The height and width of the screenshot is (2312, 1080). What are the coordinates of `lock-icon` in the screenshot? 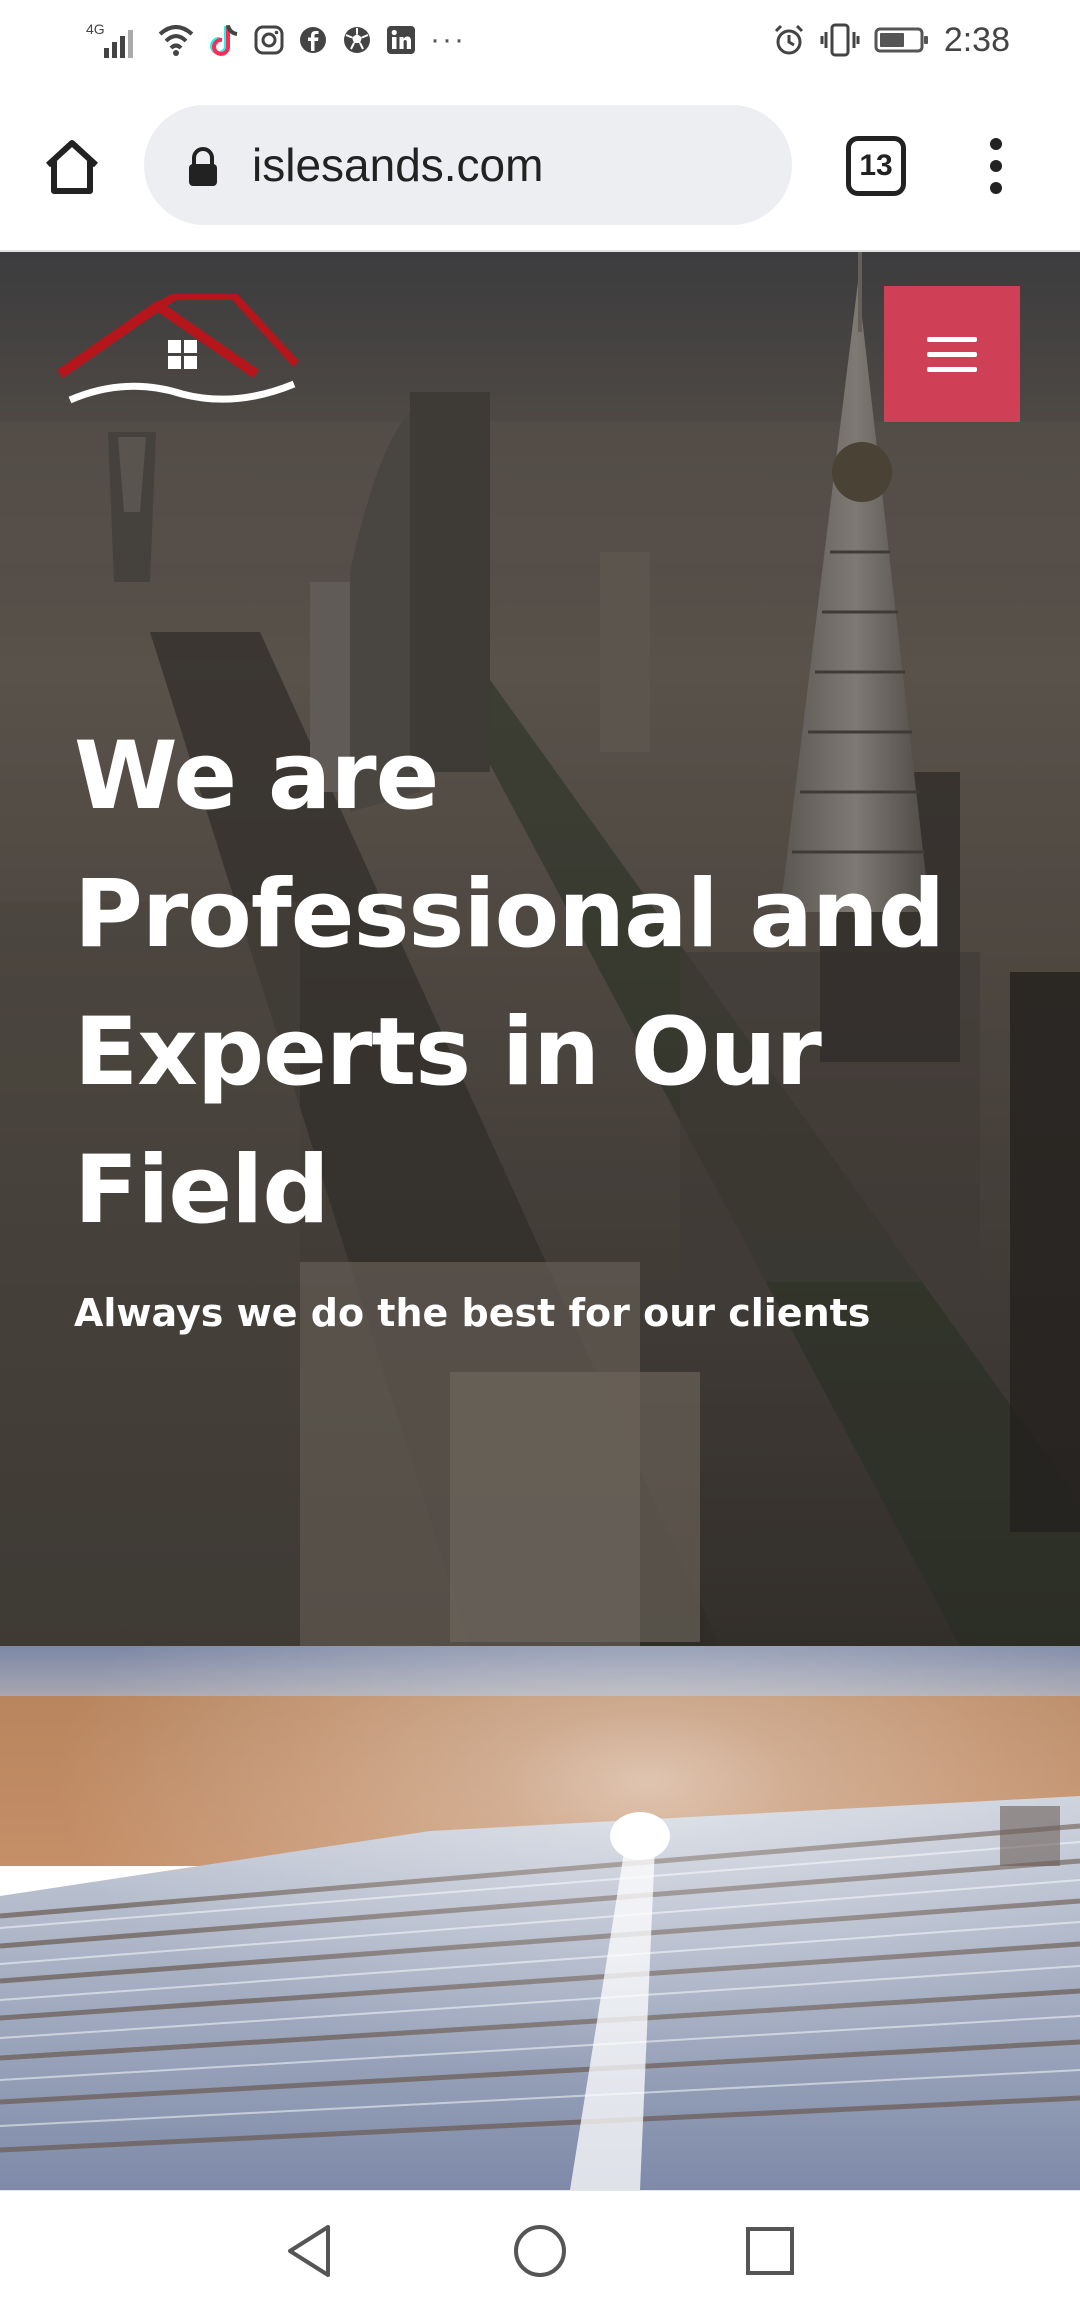 It's located at (203, 166).